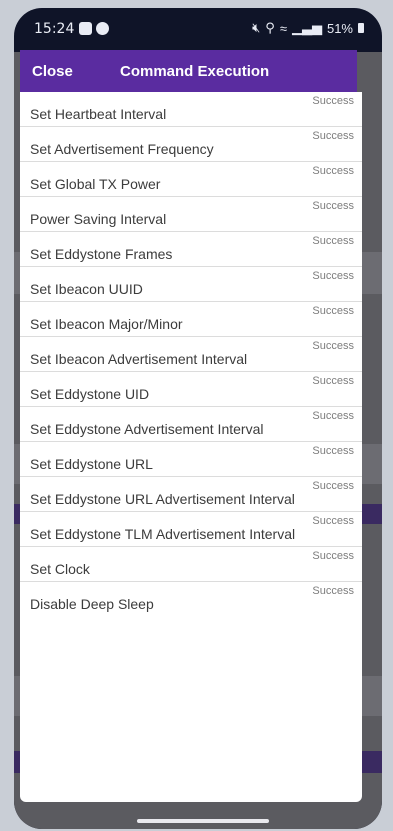  Describe the element at coordinates (195, 71) in the screenshot. I see `modal-title: Command Execution` at that location.